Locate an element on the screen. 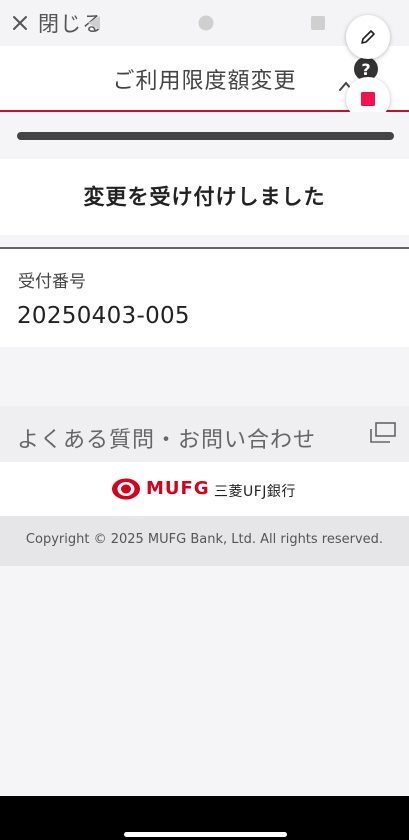 The width and height of the screenshot is (409, 840). receipt-card: 受付番号 20250403-005 is located at coordinates (204, 298).